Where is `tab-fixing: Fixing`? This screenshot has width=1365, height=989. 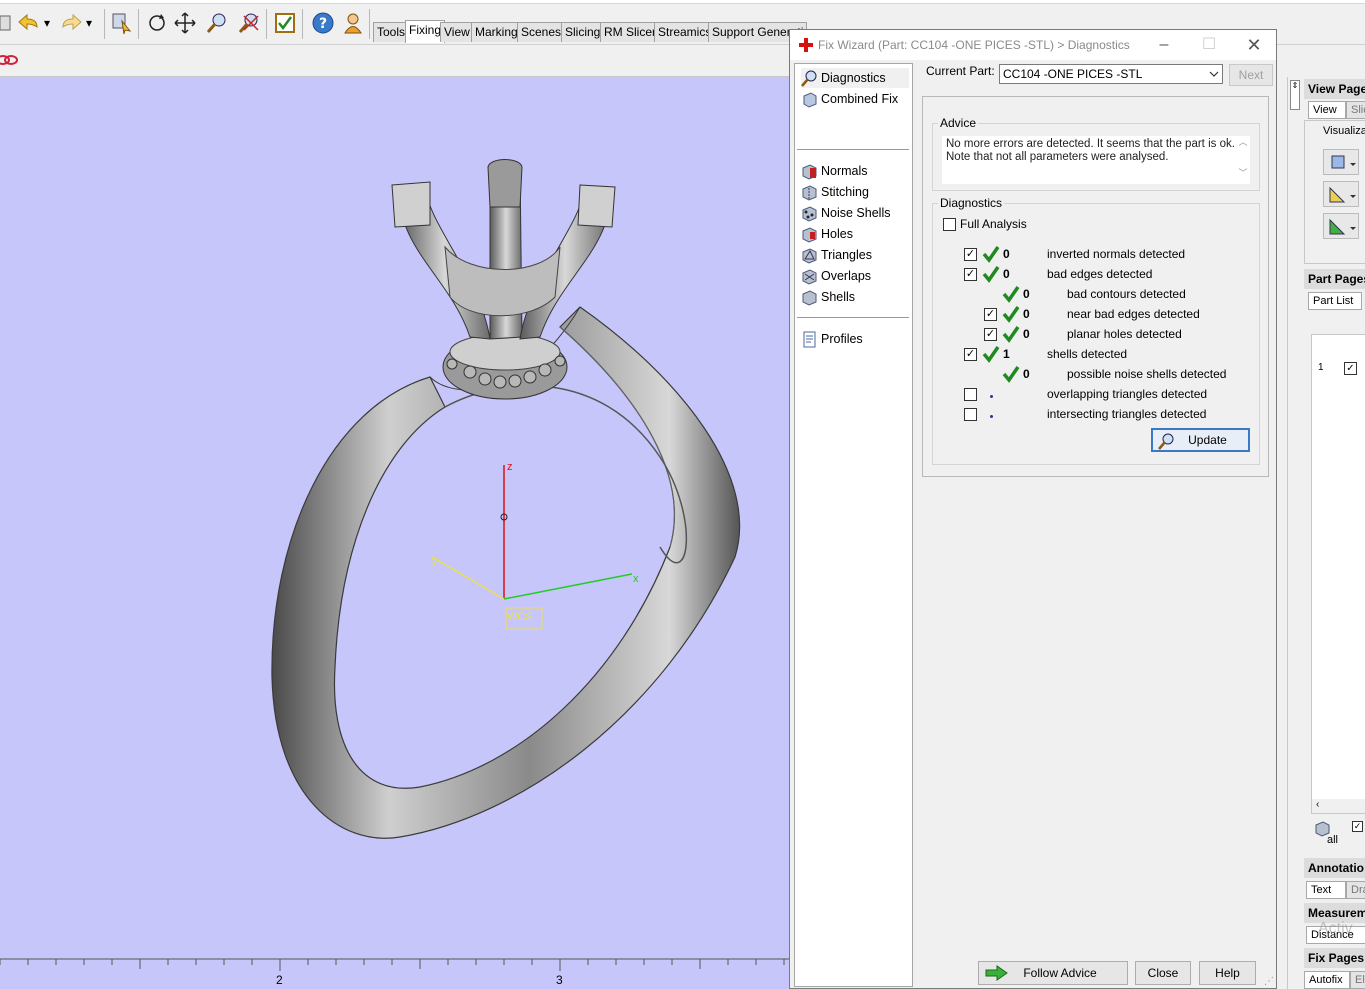 tab-fixing: Fixing is located at coordinates (425, 31).